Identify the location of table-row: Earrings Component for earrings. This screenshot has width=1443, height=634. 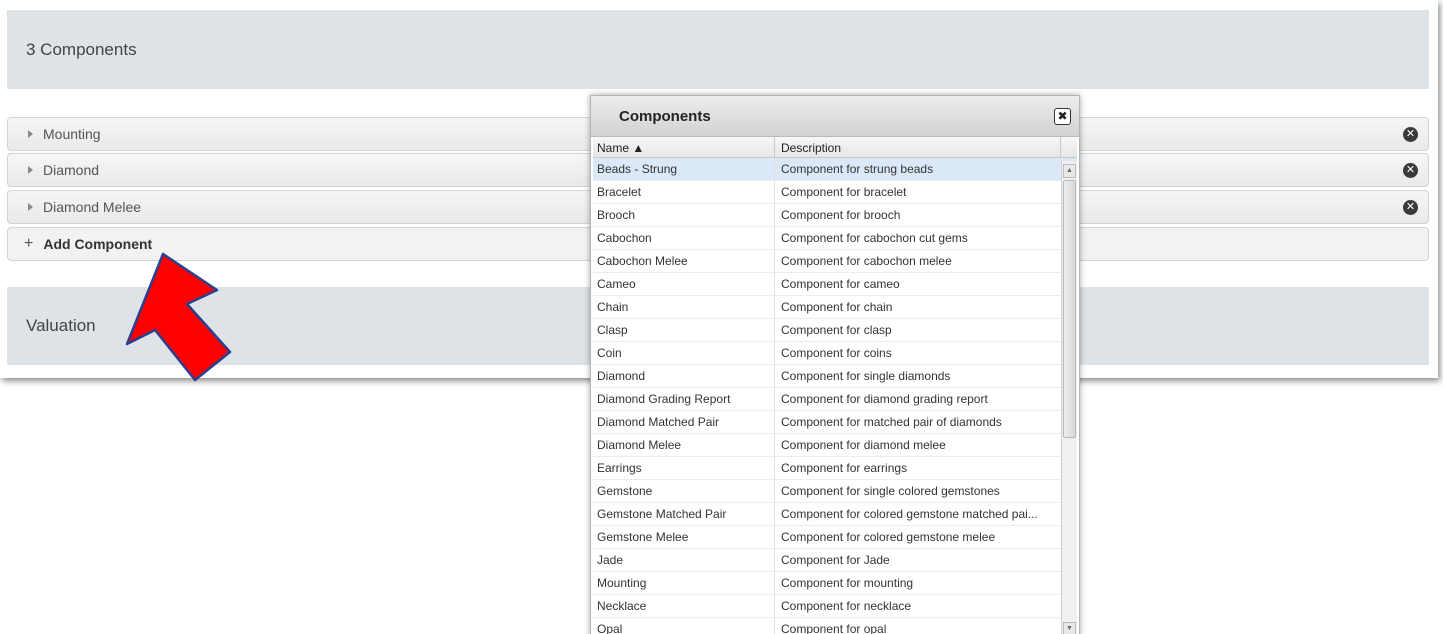
(835, 468).